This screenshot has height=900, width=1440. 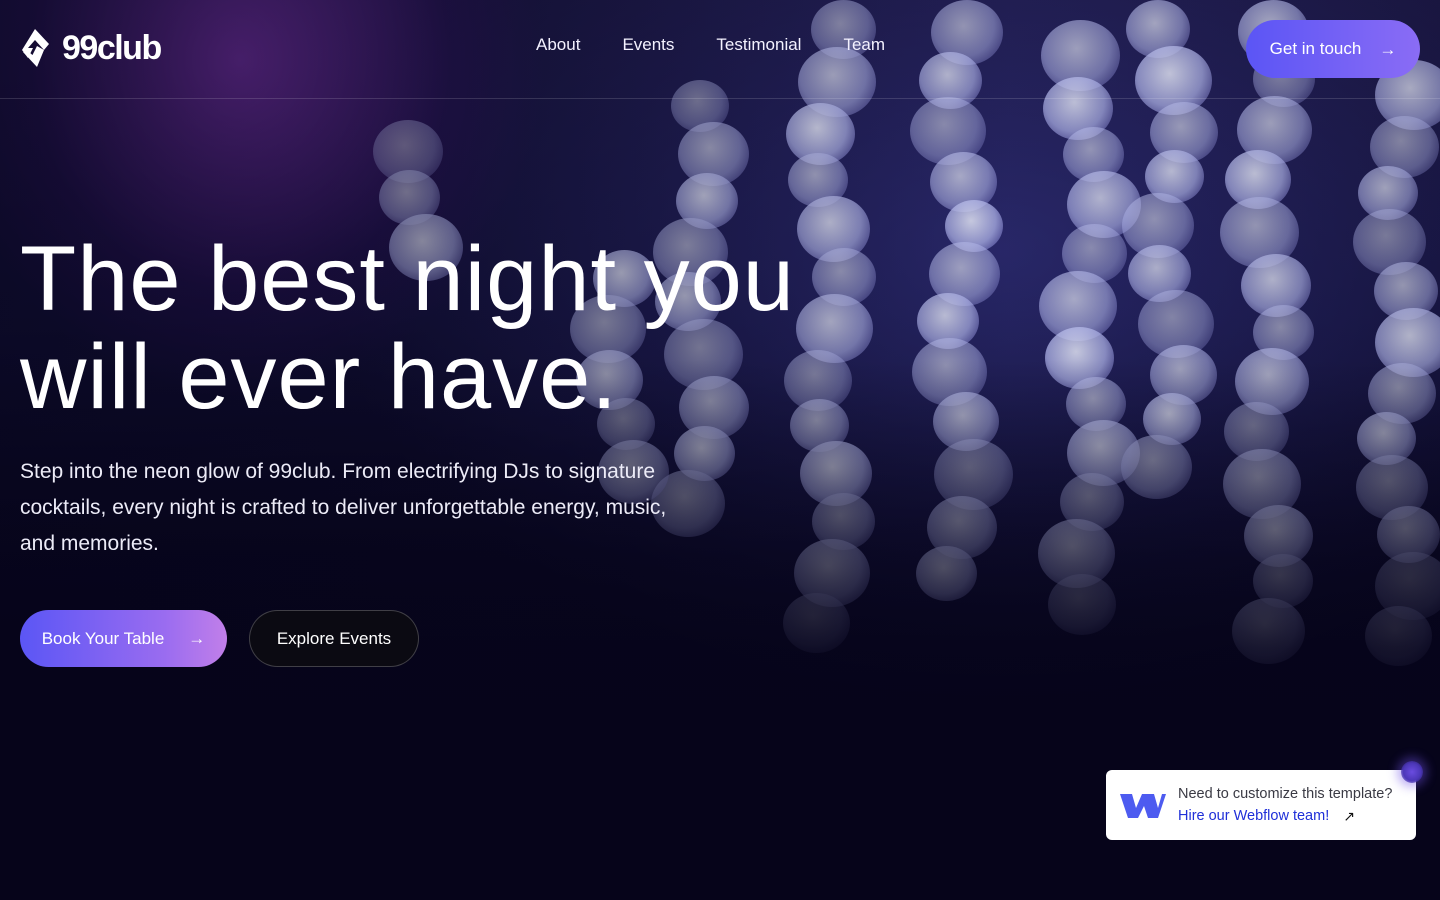 What do you see at coordinates (35, 48) in the screenshot?
I see `logo-icon` at bounding box center [35, 48].